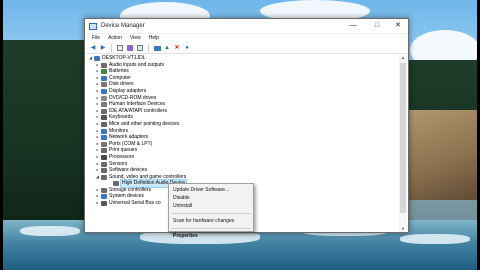 This screenshot has height=270, width=480. I want to click on letterbox, so click(1, 135).